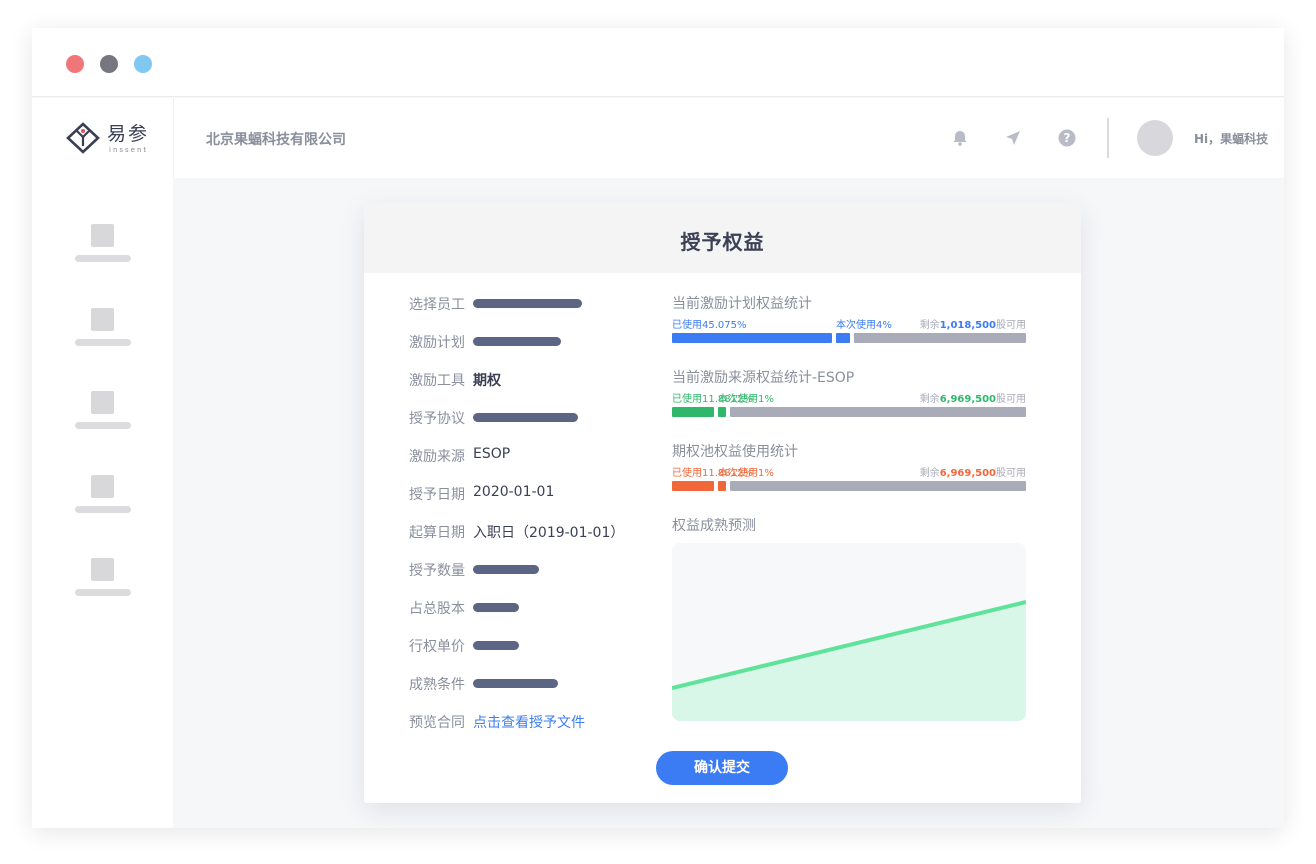 Image resolution: width=1316 pixels, height=864 pixels. I want to click on share-ratio-value-placeholder, so click(496, 607).